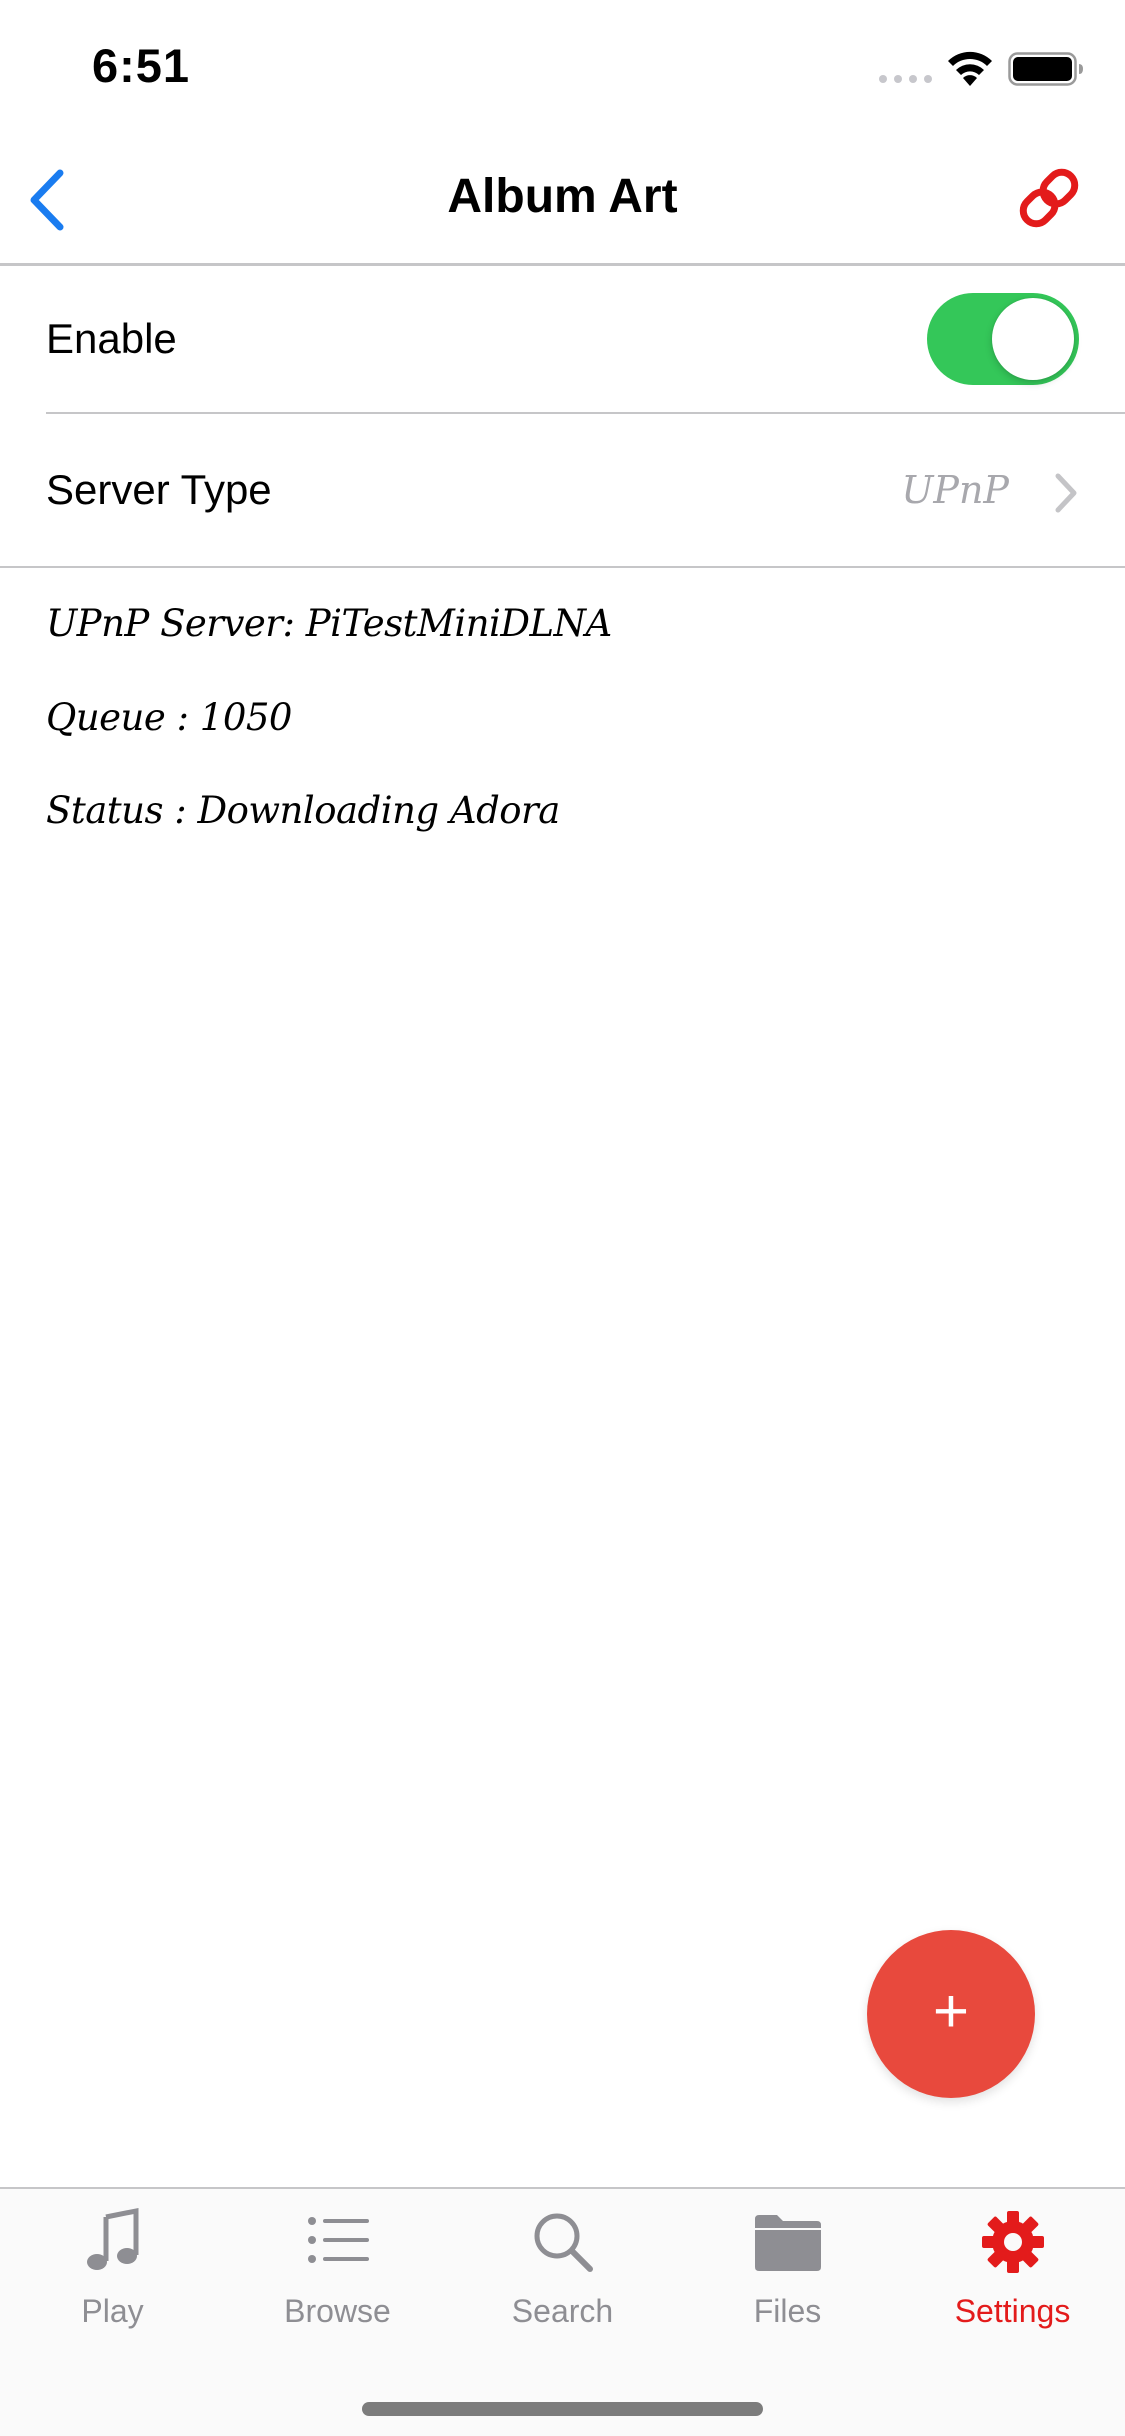 The image size is (1125, 2436). What do you see at coordinates (337, 2311) in the screenshot?
I see `tab-label: Browse` at bounding box center [337, 2311].